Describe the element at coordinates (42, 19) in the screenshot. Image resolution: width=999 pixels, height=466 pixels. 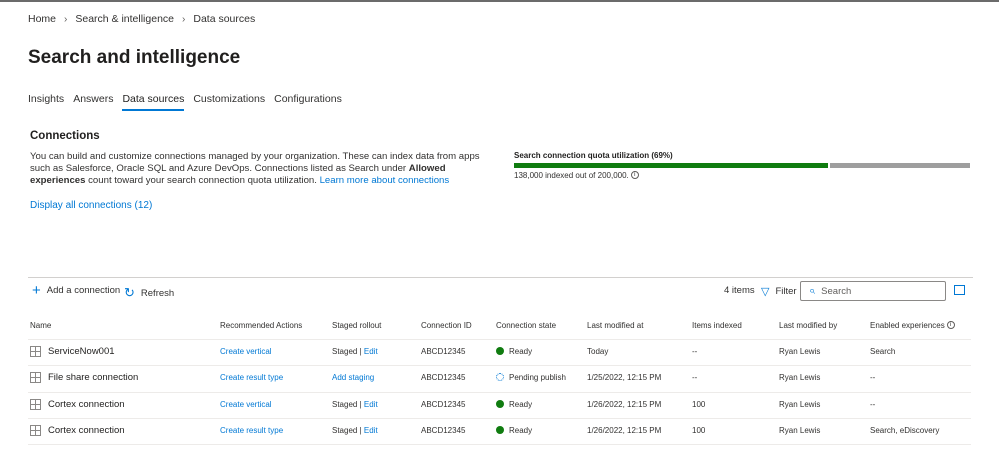
I see `breadcrumb-home: Home` at that location.